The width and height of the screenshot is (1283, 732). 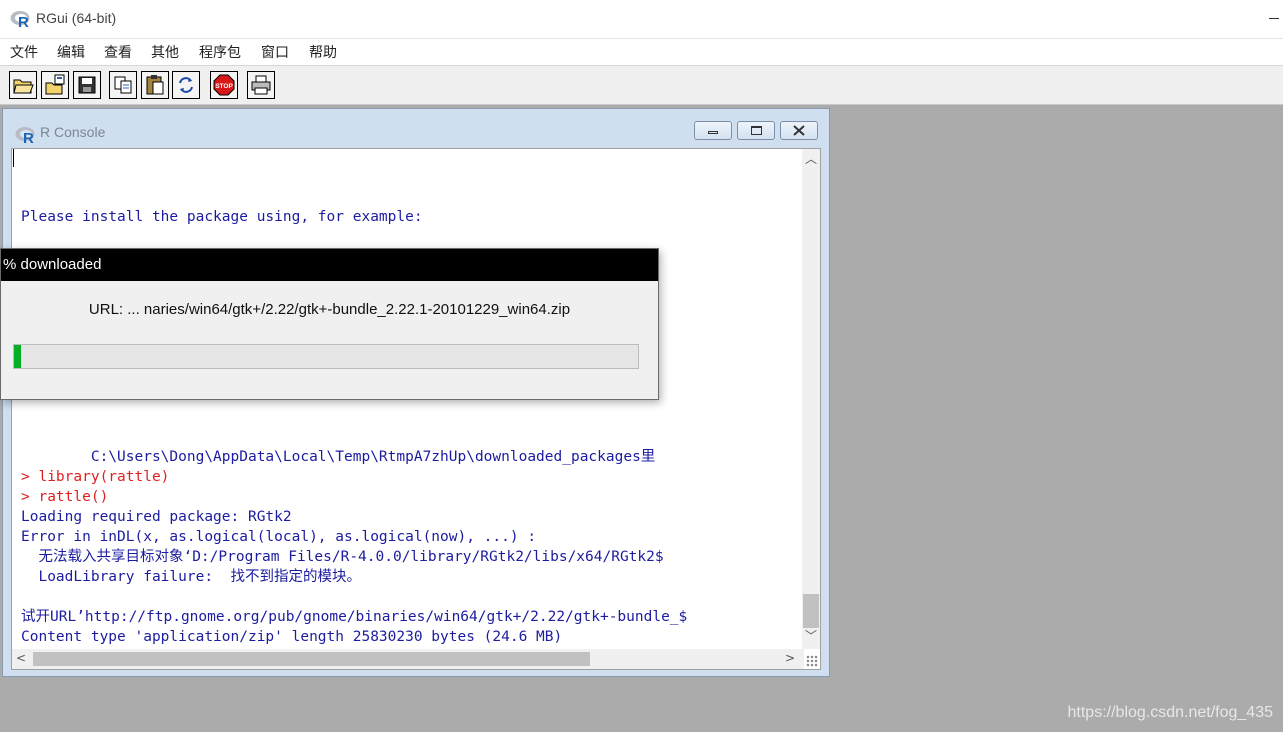 What do you see at coordinates (220, 52) in the screenshot?
I see `menu-packages: 程序包` at bounding box center [220, 52].